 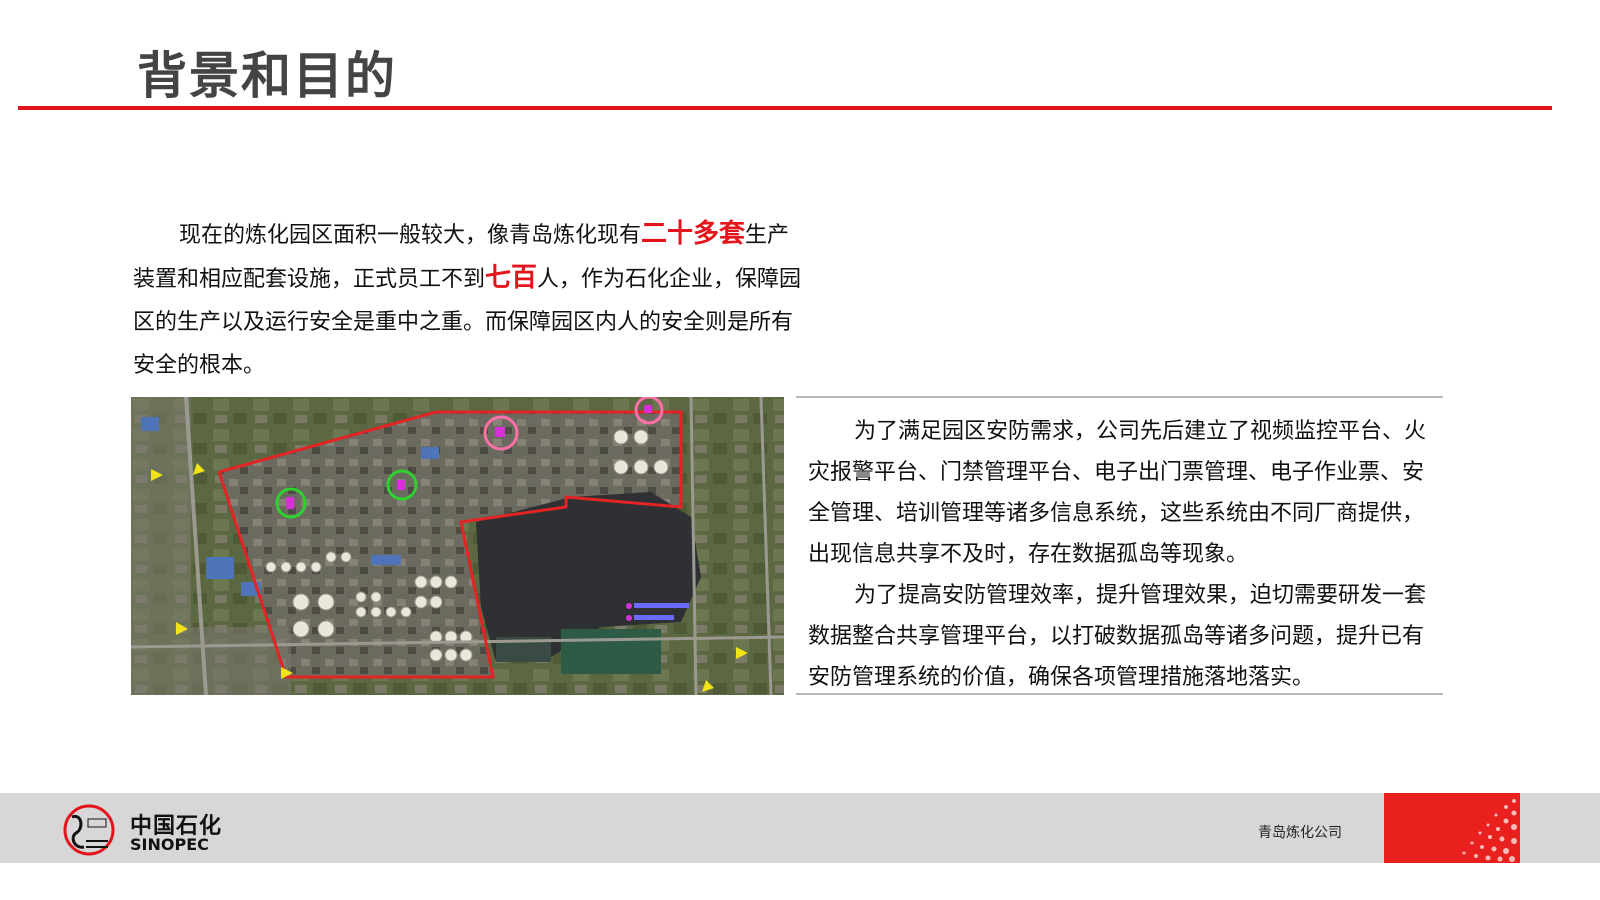 I want to click on highlight-staff: 七百, so click(x=511, y=278).